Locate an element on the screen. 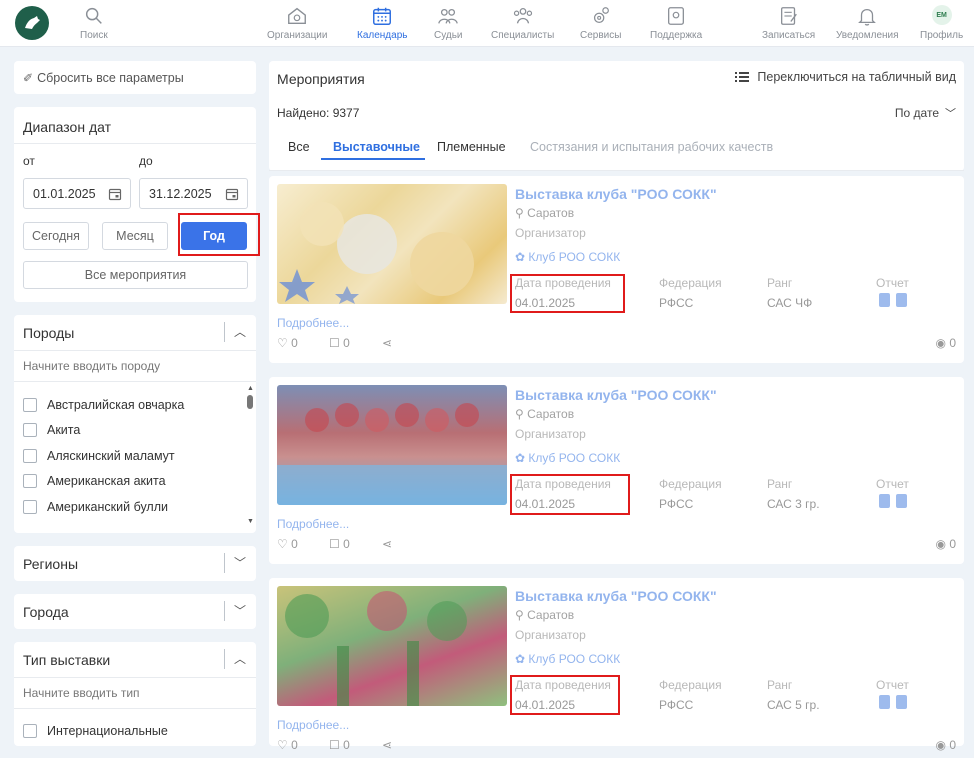 Image resolution: width=974 pixels, height=758 pixels. list-icon is located at coordinates (742, 77).